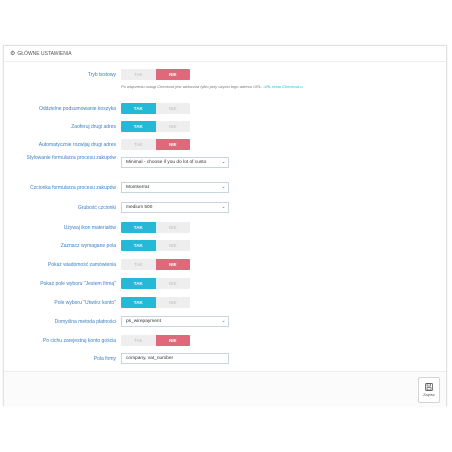  I want to click on label-material-icons: Używaj ikon materiałów, so click(89, 228).